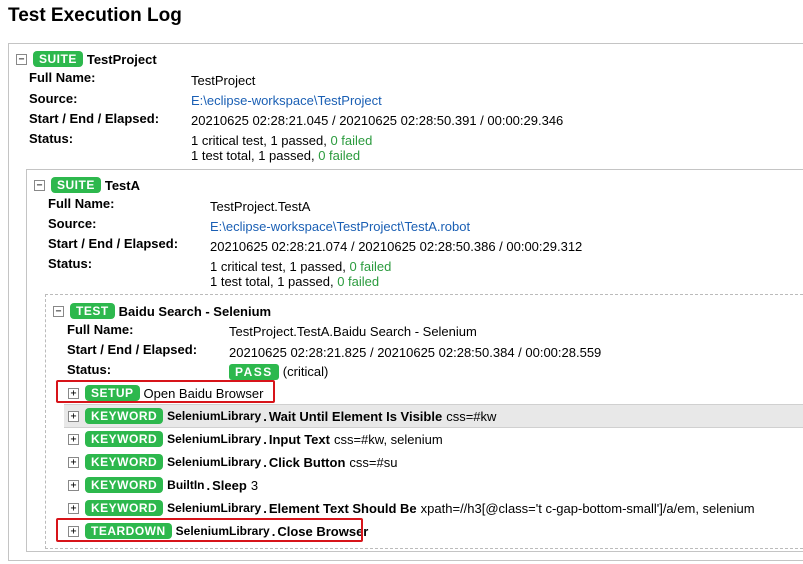 The image size is (803, 564). I want to click on keyword-name: Close Browser, so click(323, 531).